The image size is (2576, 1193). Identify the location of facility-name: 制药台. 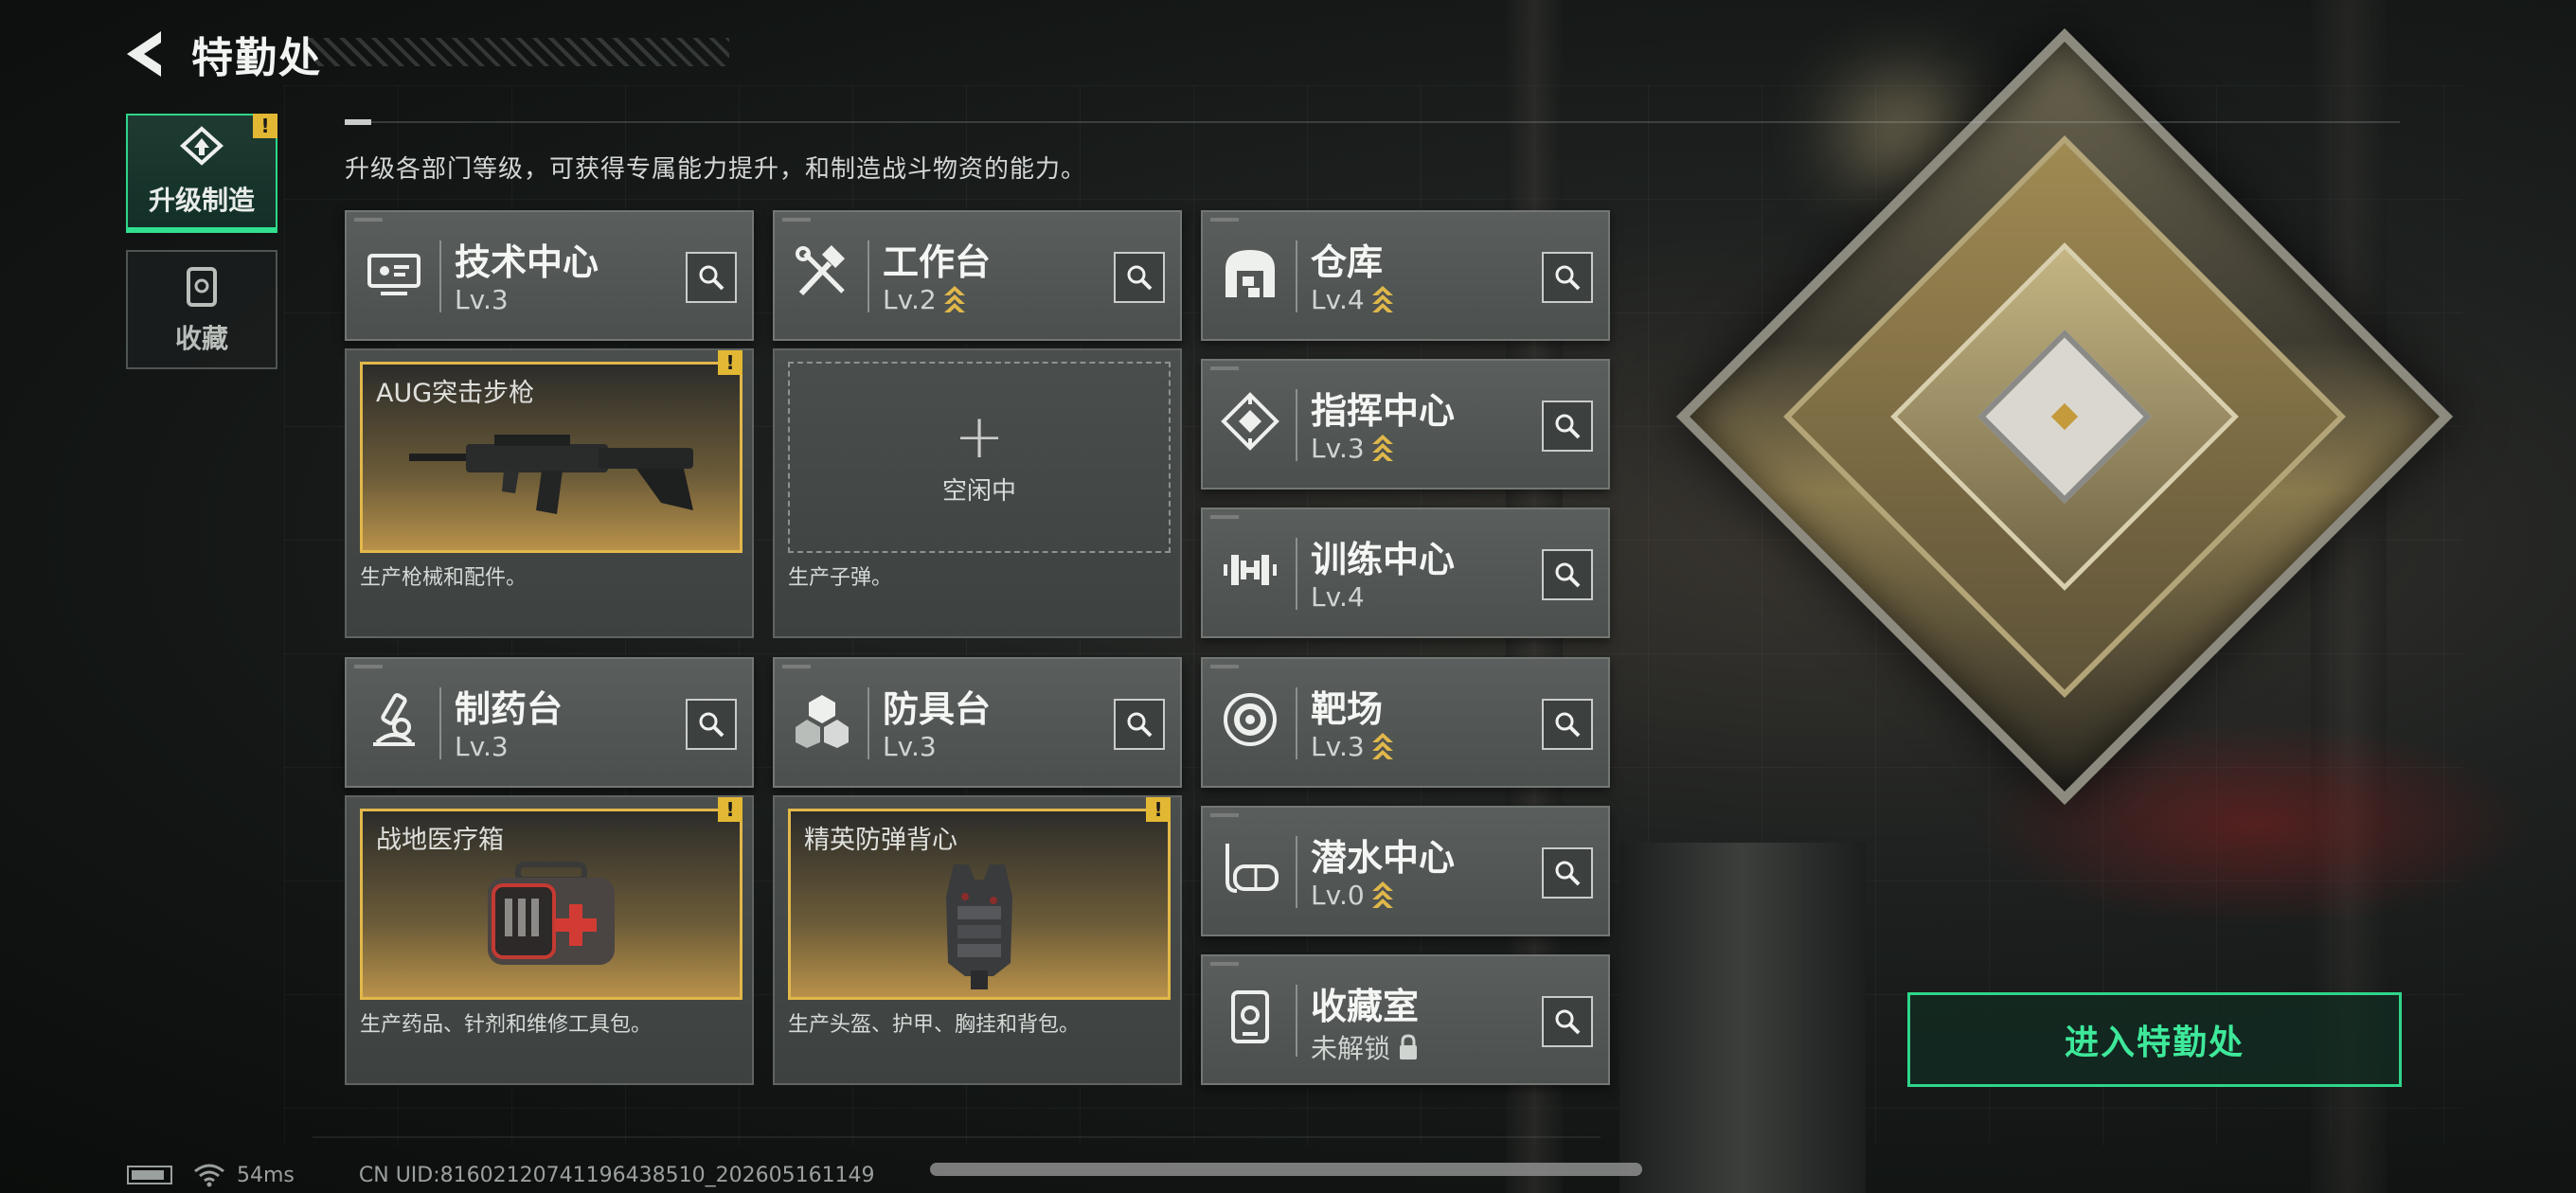
(509, 709).